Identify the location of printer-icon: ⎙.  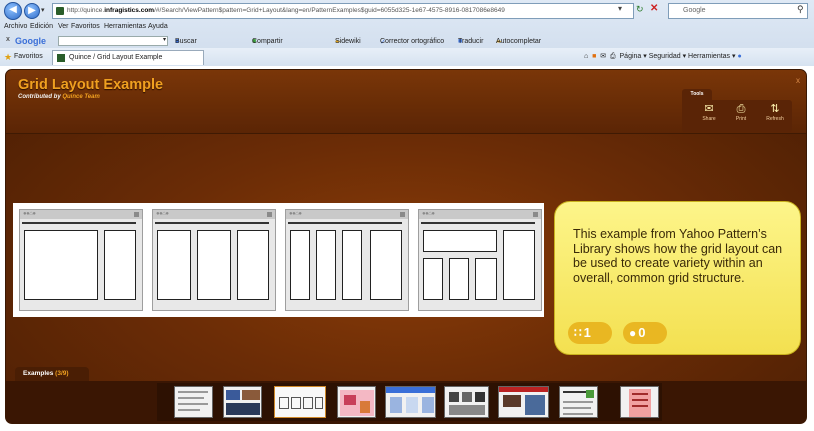
(741, 109).